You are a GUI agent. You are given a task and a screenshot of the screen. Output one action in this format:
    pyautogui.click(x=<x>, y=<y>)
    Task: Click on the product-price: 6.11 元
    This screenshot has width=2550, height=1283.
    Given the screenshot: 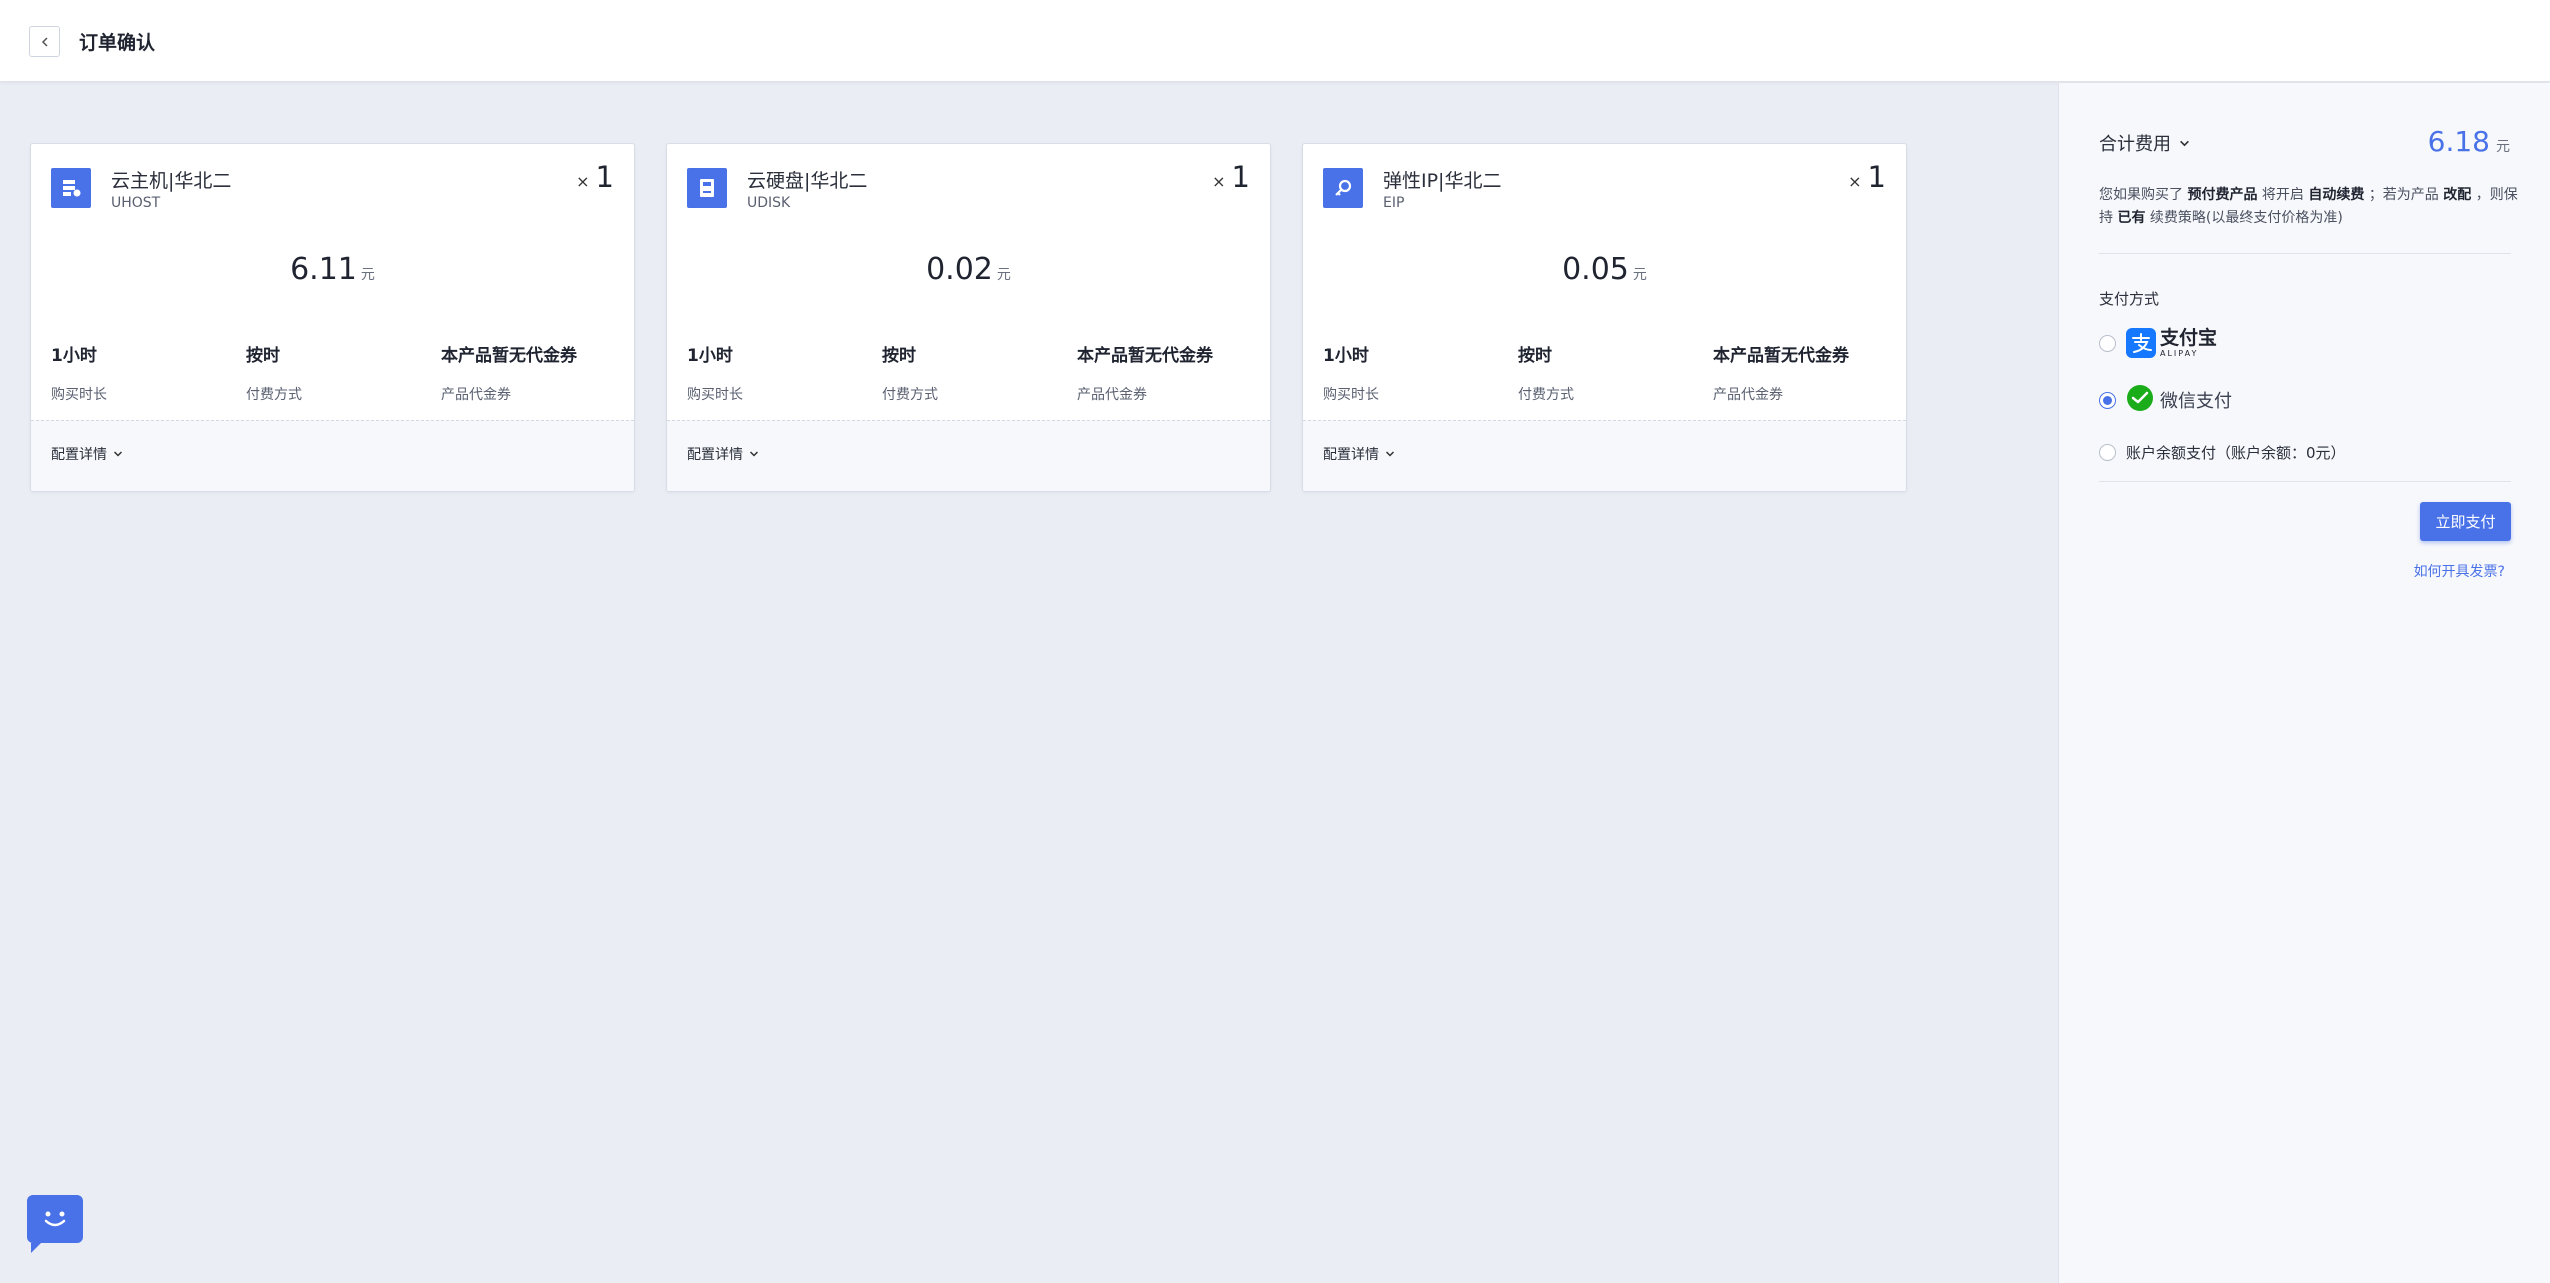 What is the action you would take?
    pyautogui.click(x=332, y=269)
    